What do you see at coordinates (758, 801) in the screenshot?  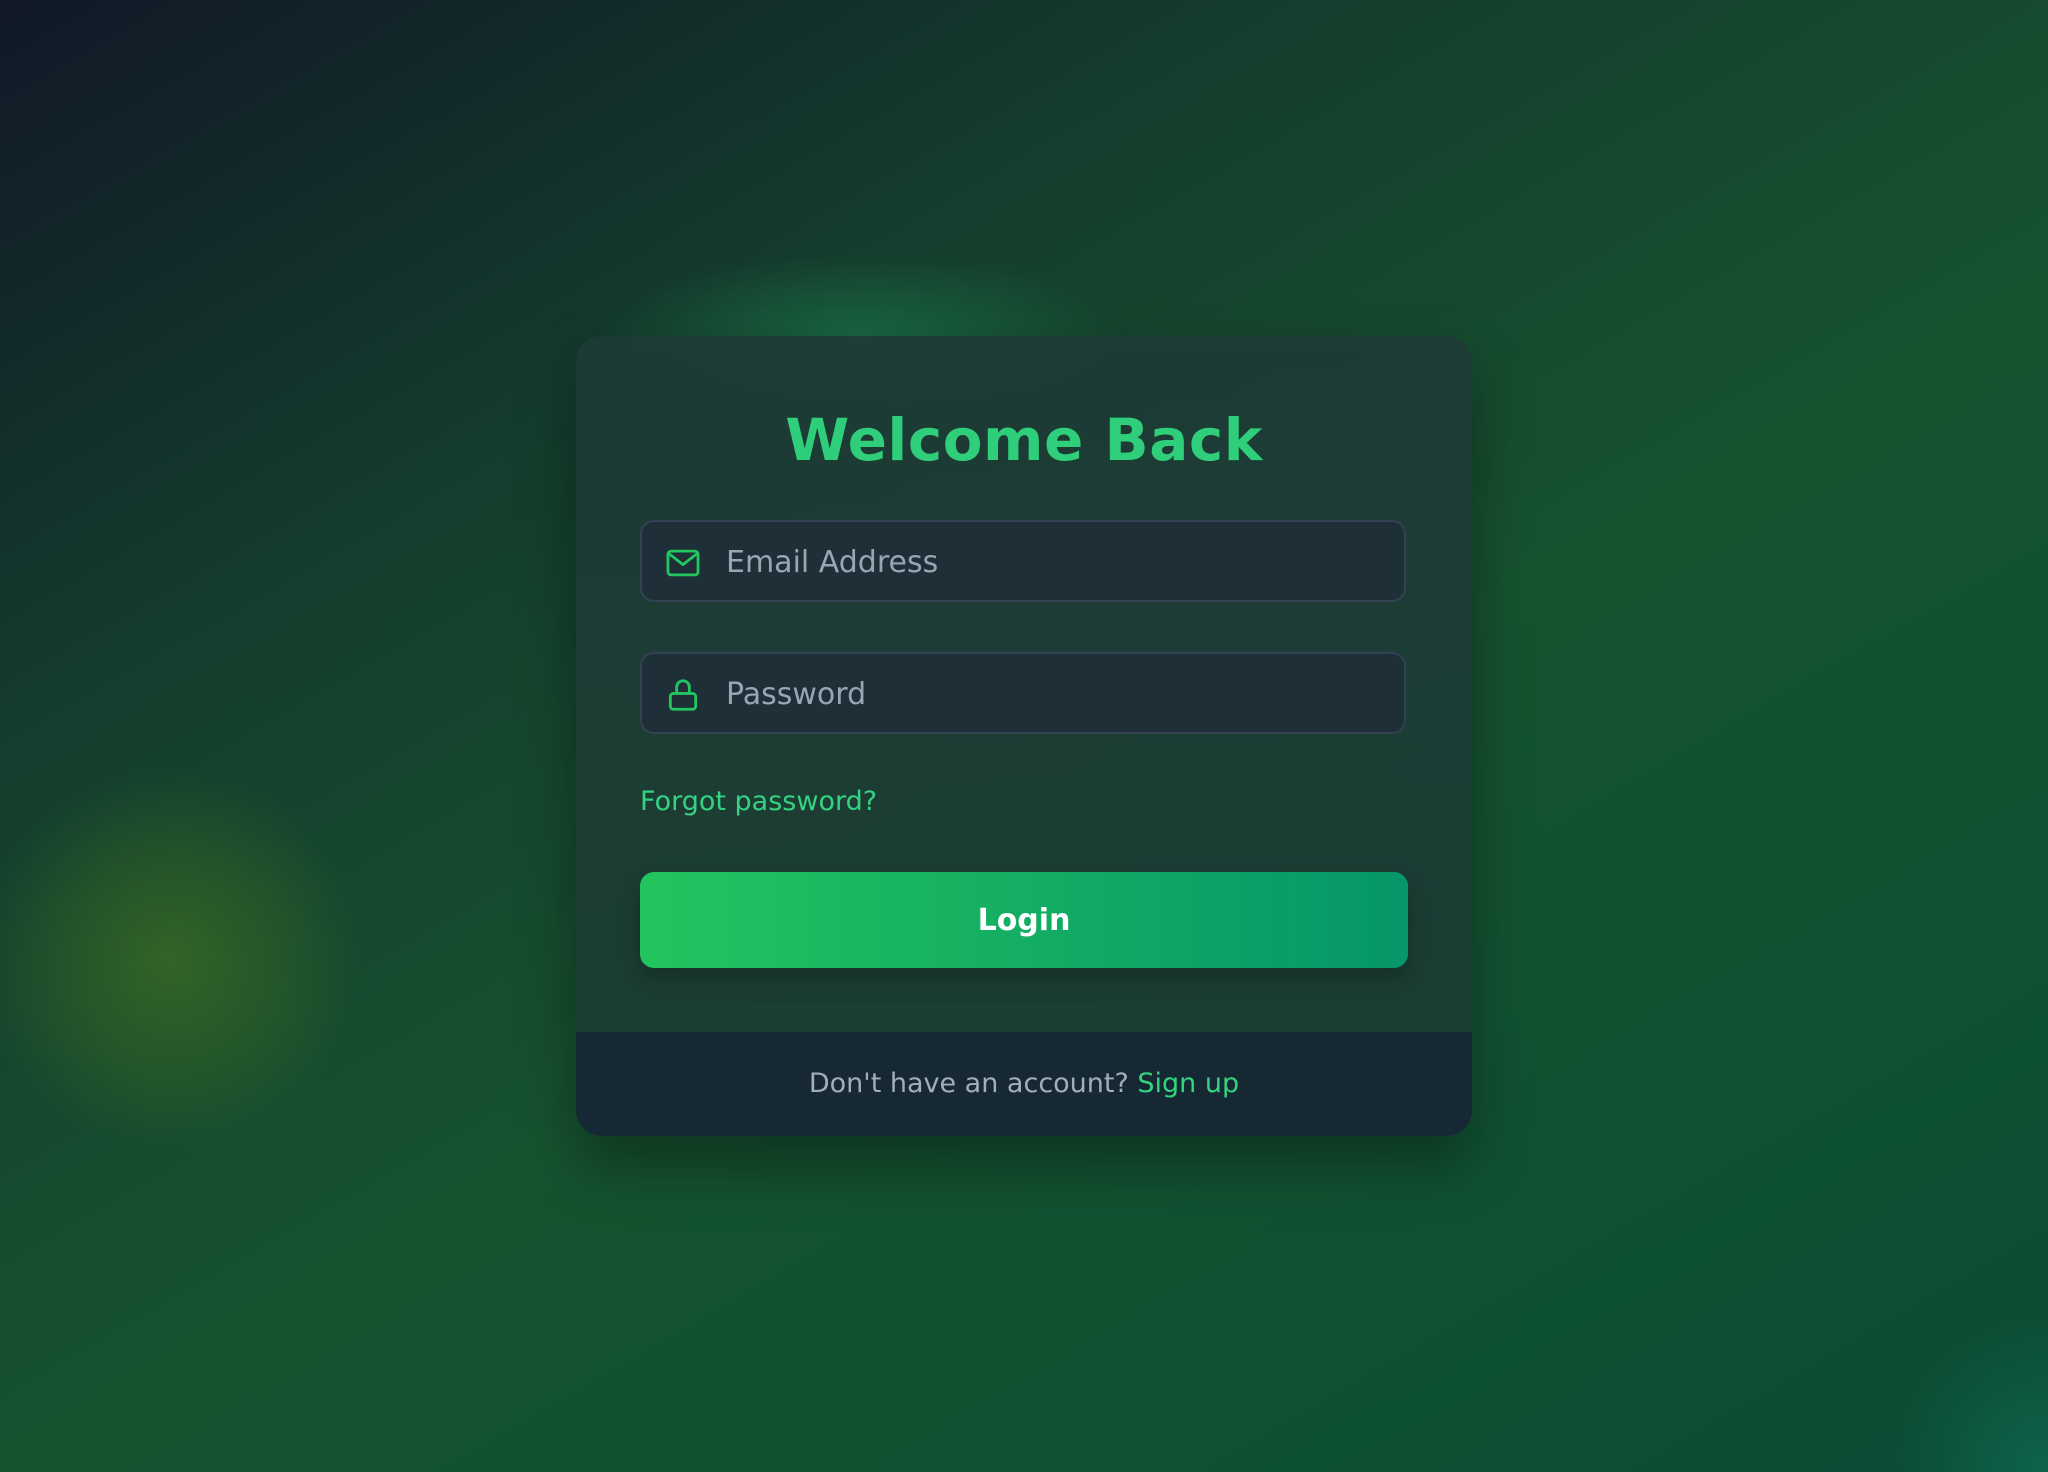 I see `forgot-password-link: Forgot password?` at bounding box center [758, 801].